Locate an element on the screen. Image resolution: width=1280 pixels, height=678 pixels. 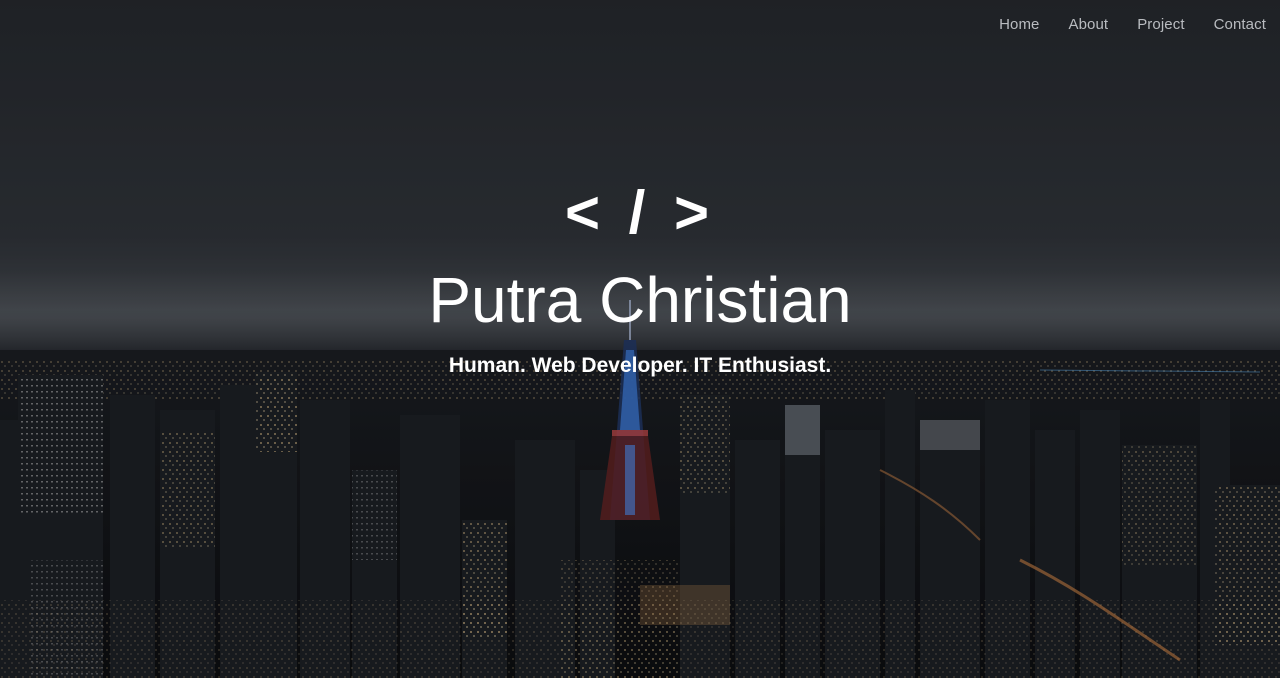
nav-about-link: About is located at coordinates (1089, 24).